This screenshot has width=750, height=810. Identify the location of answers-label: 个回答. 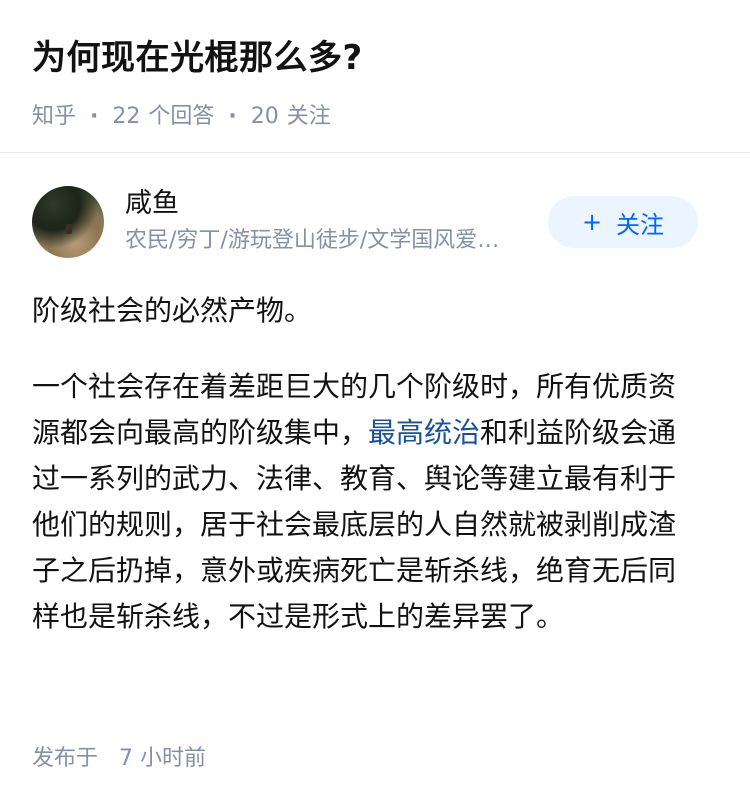
(181, 116).